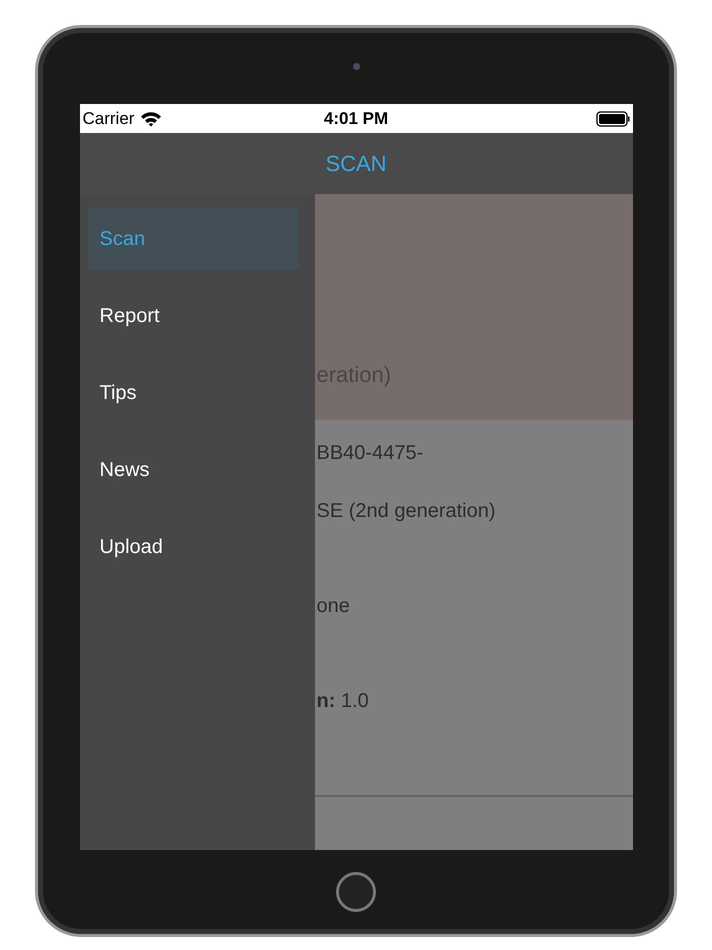  I want to click on drawer-item: Report, so click(193, 315).